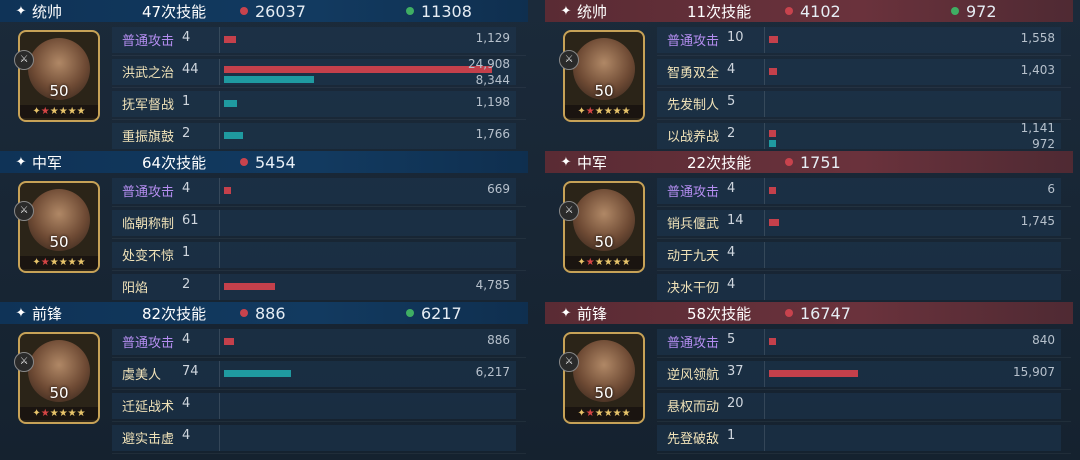  Describe the element at coordinates (813, 162) in the screenshot. I see `total-damage: 1751` at that location.